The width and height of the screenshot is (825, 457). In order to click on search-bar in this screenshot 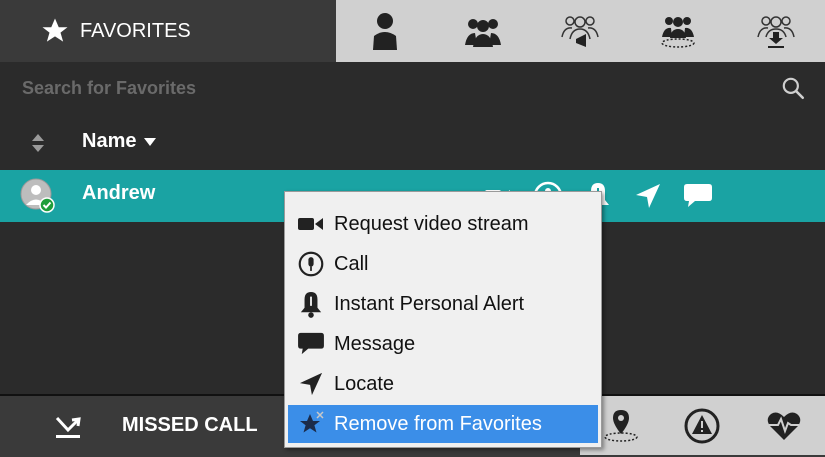, I will do `click(412, 88)`.